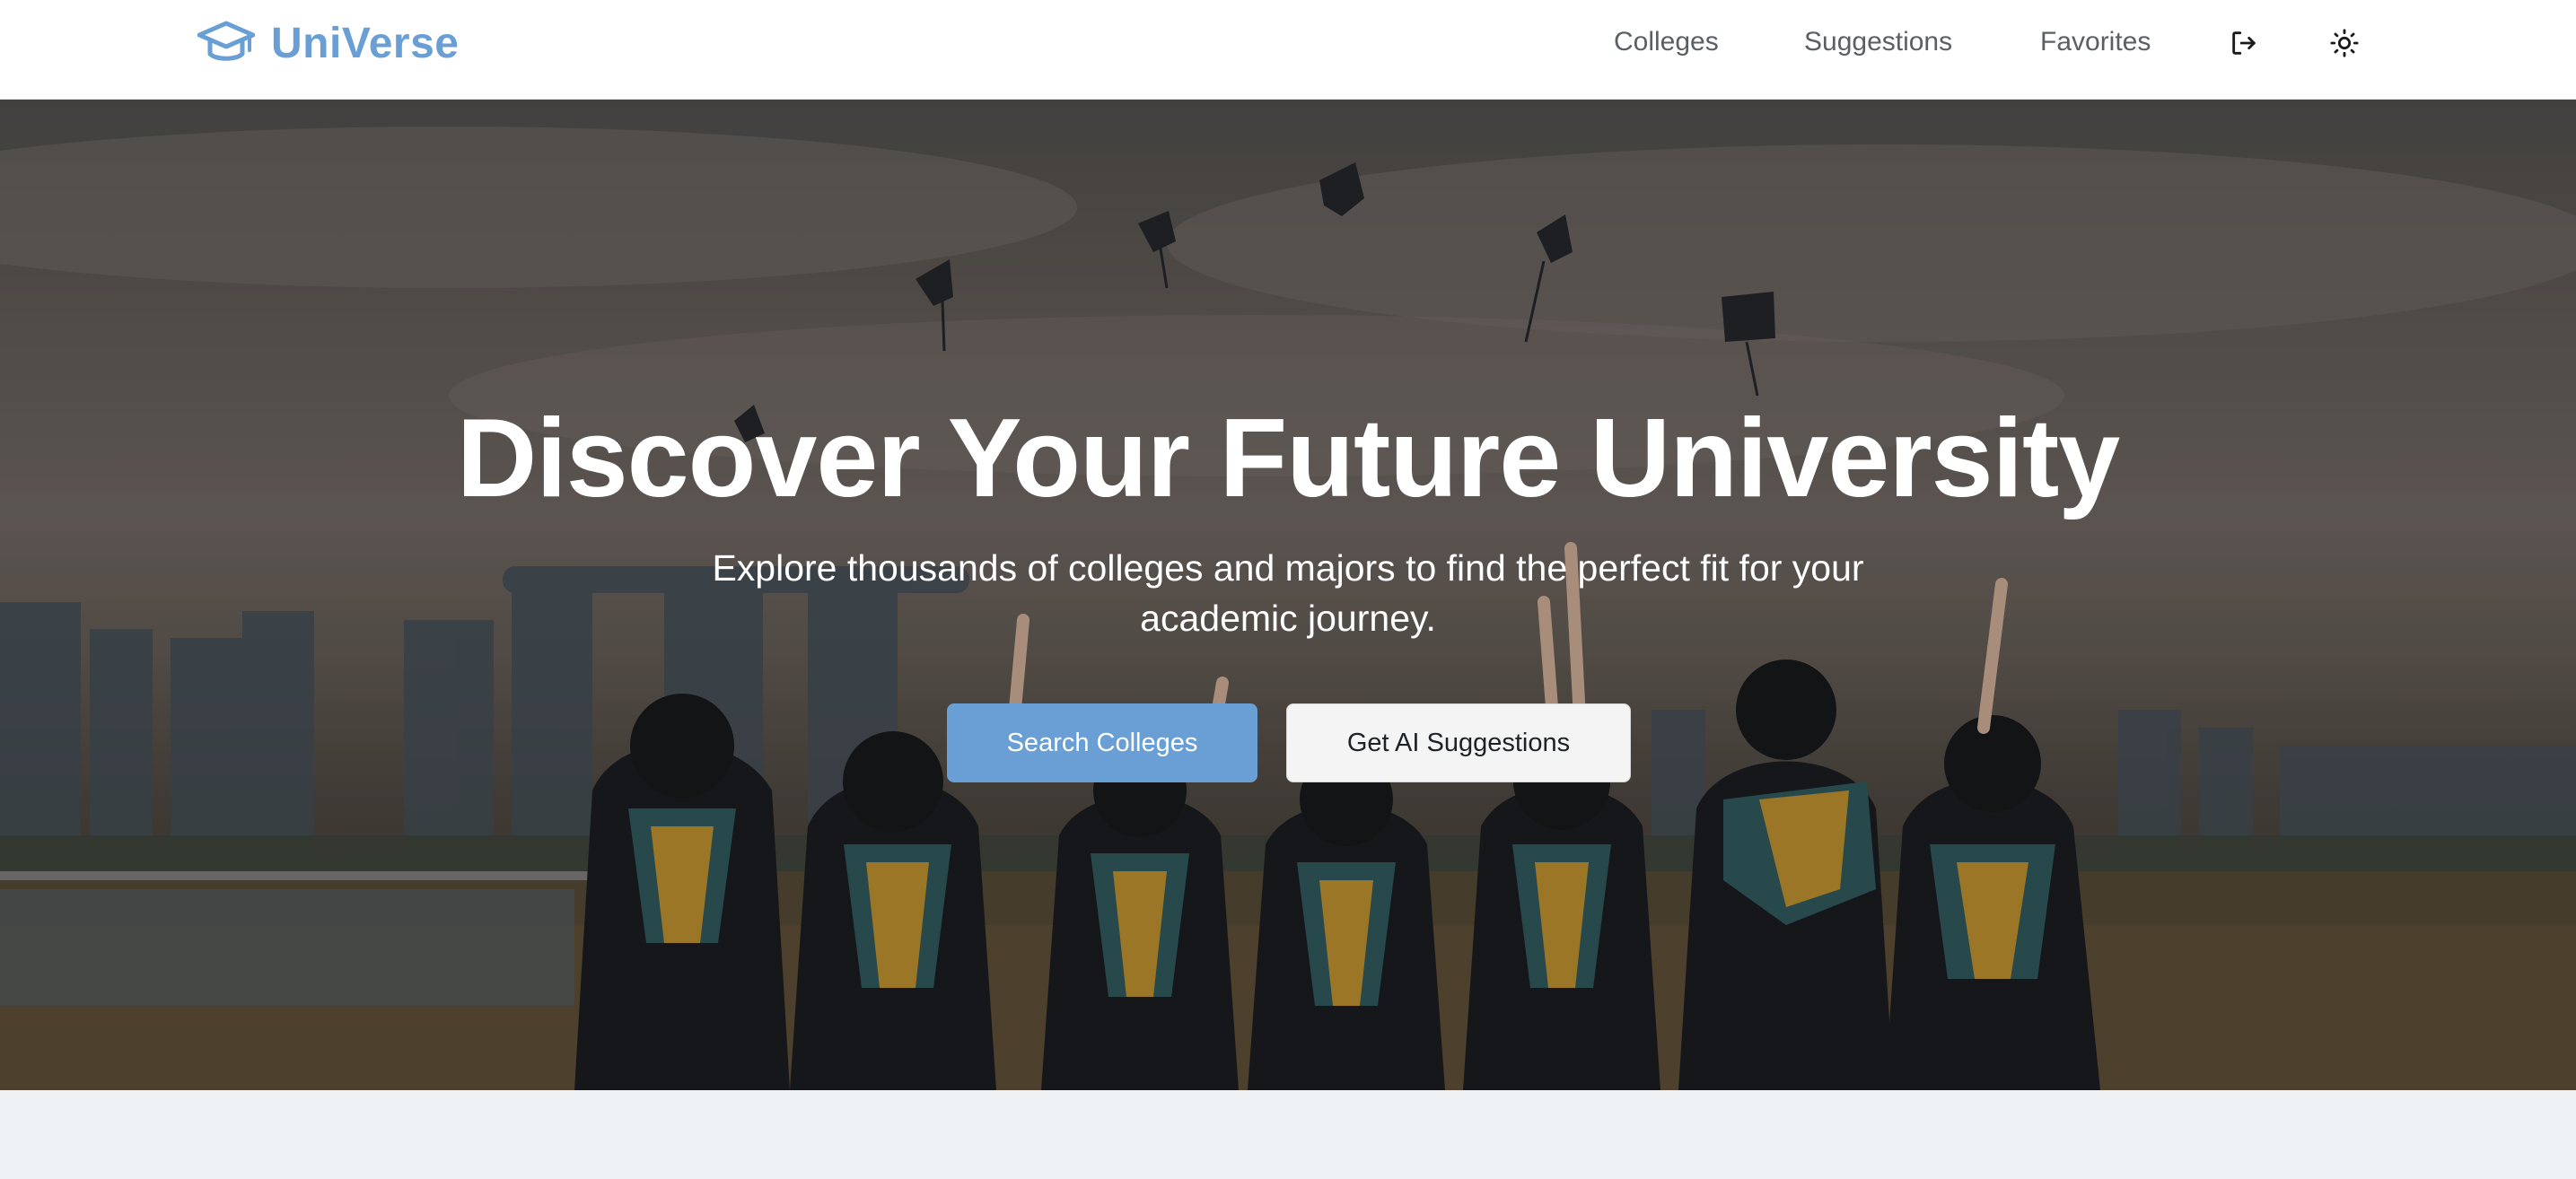  What do you see at coordinates (1288, 50) in the screenshot?
I see `top-navbar: UniVerse Colleges Suggestions Favorites` at bounding box center [1288, 50].